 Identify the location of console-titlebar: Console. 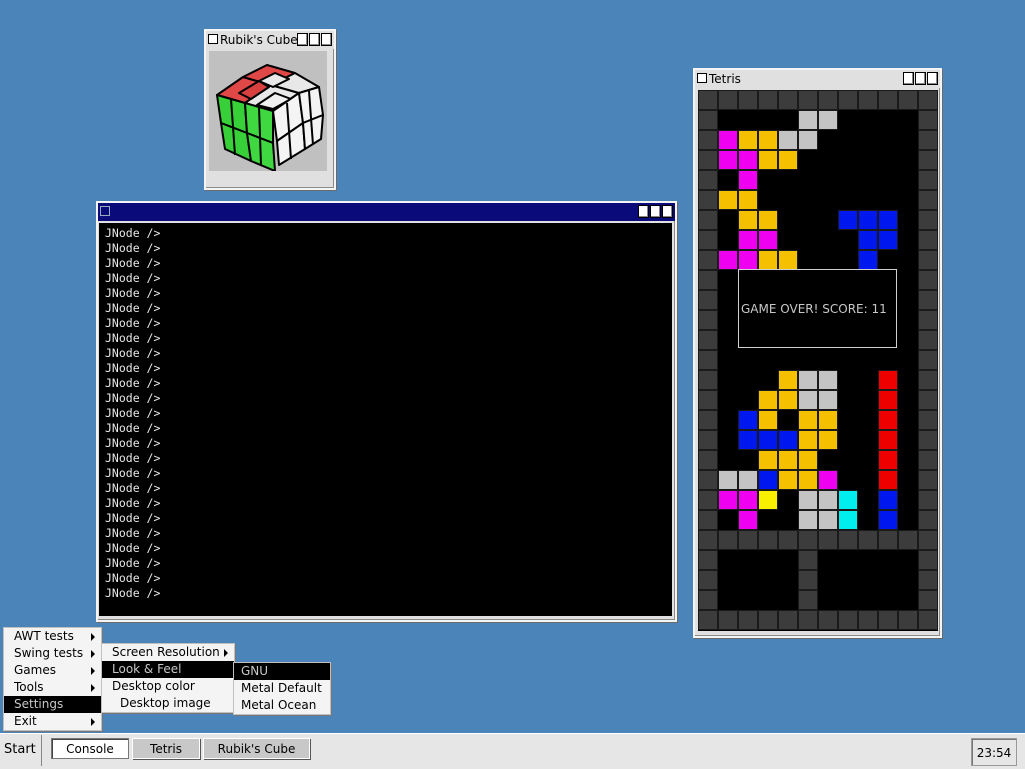
(386, 212).